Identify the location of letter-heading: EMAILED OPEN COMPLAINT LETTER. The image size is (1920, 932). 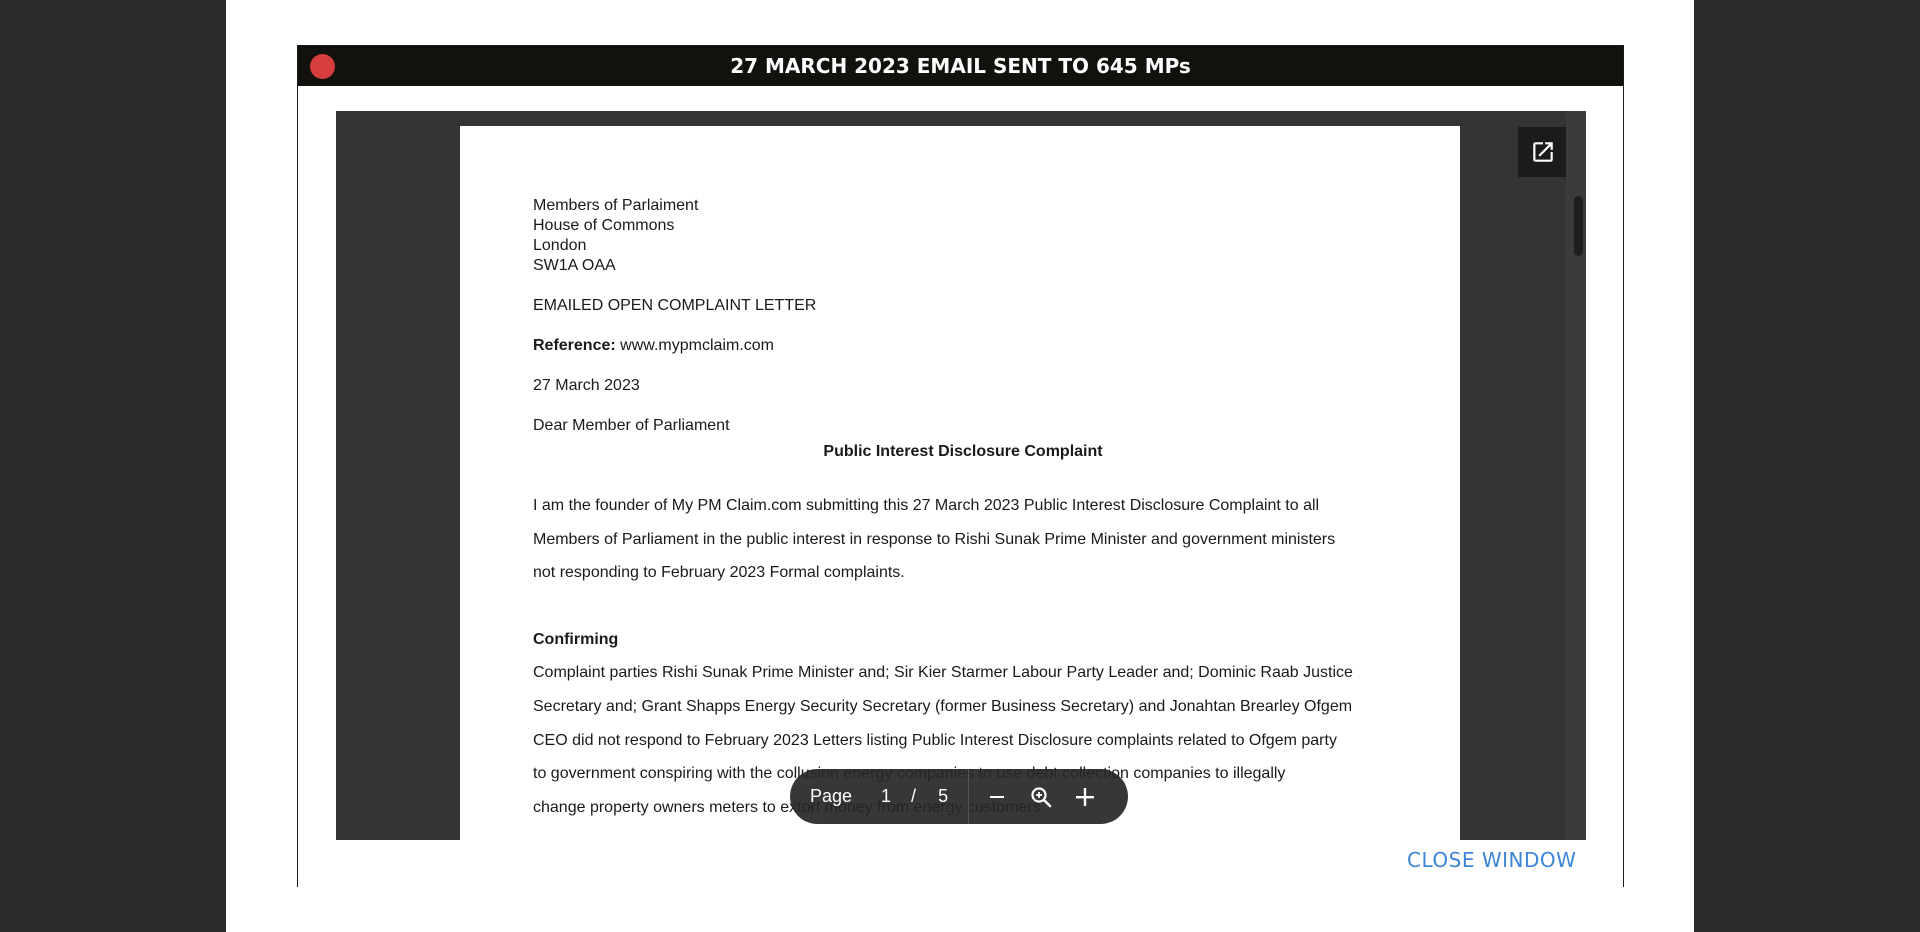
(675, 305).